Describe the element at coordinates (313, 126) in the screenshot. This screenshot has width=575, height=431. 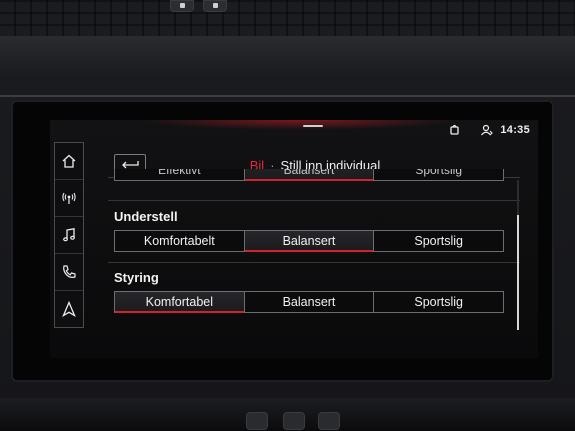
I see `pull-down-handle` at that location.